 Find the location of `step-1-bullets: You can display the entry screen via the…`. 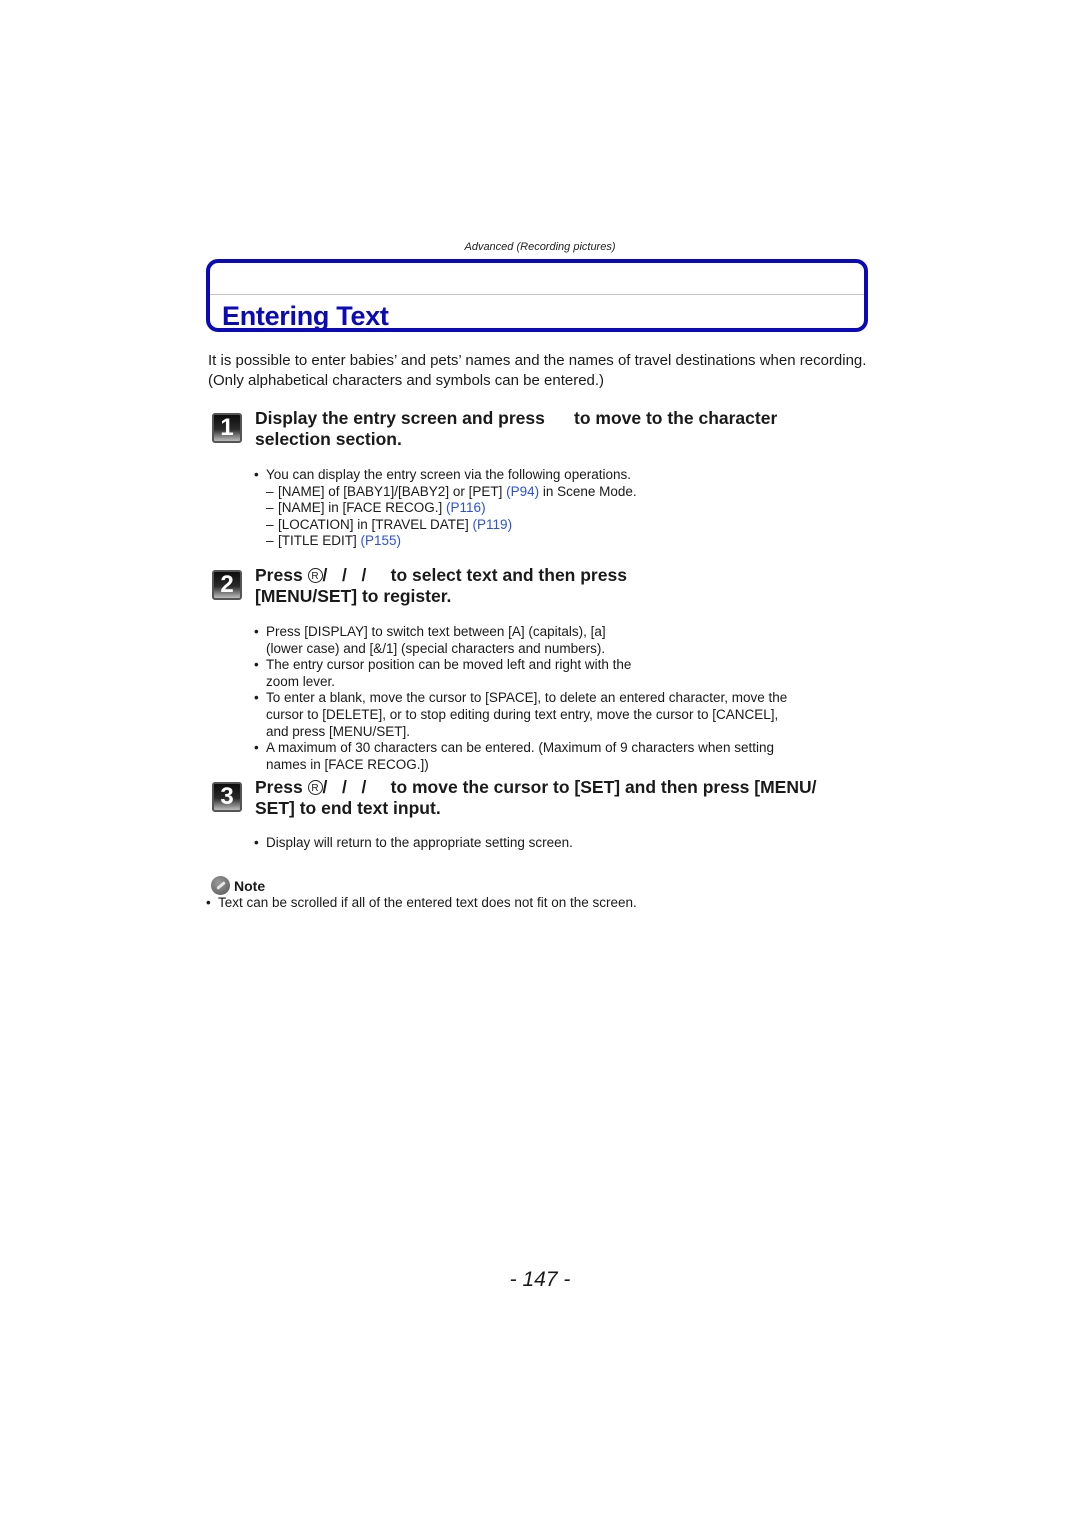

step-1-bullets: You can display the entry screen via the… is located at coordinates (445, 508).